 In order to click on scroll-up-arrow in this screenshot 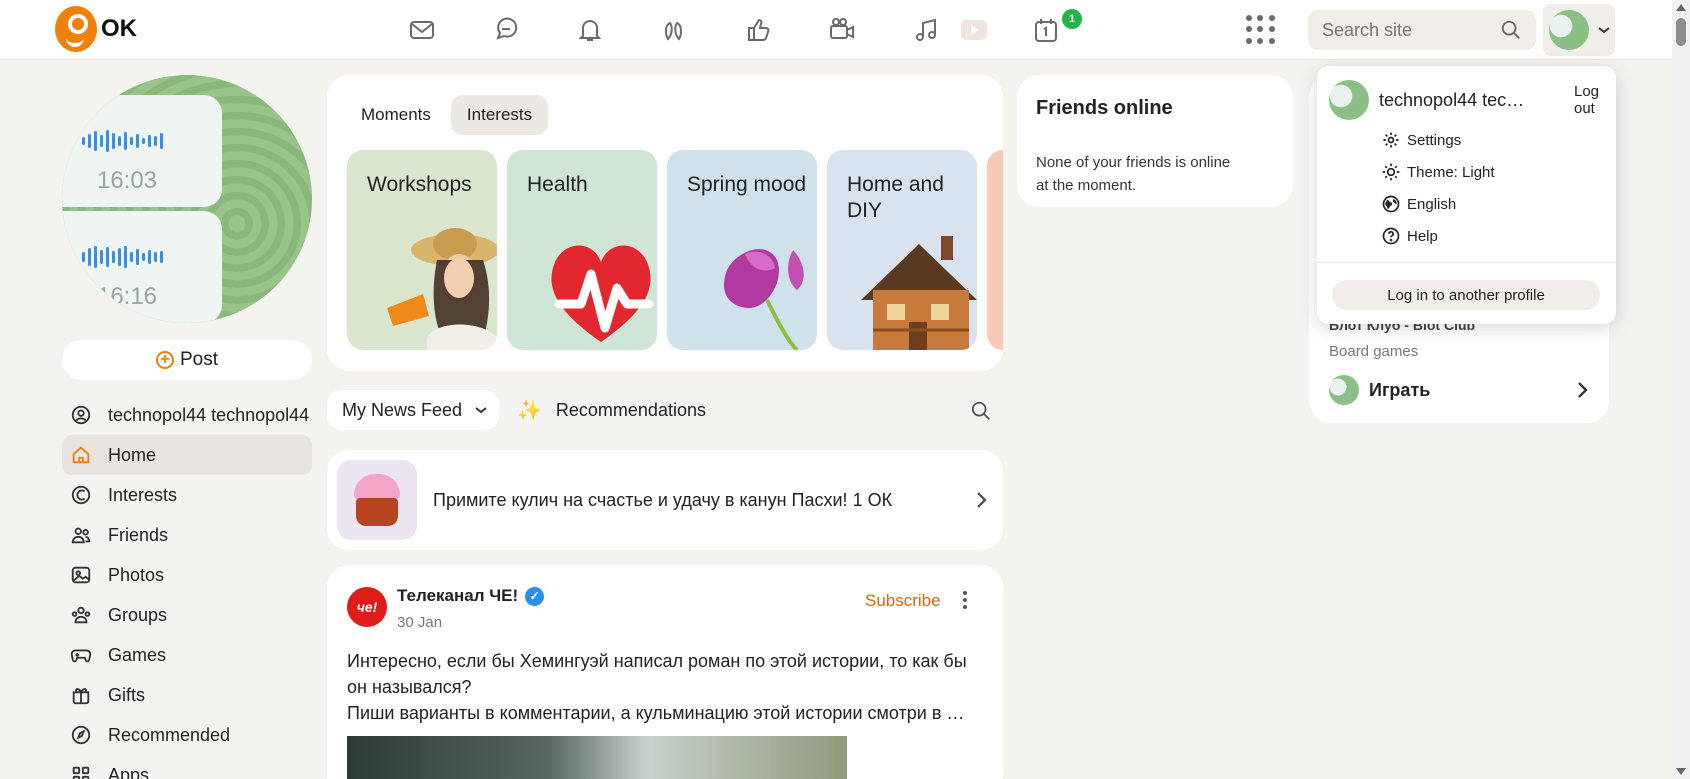, I will do `click(1681, 7)`.